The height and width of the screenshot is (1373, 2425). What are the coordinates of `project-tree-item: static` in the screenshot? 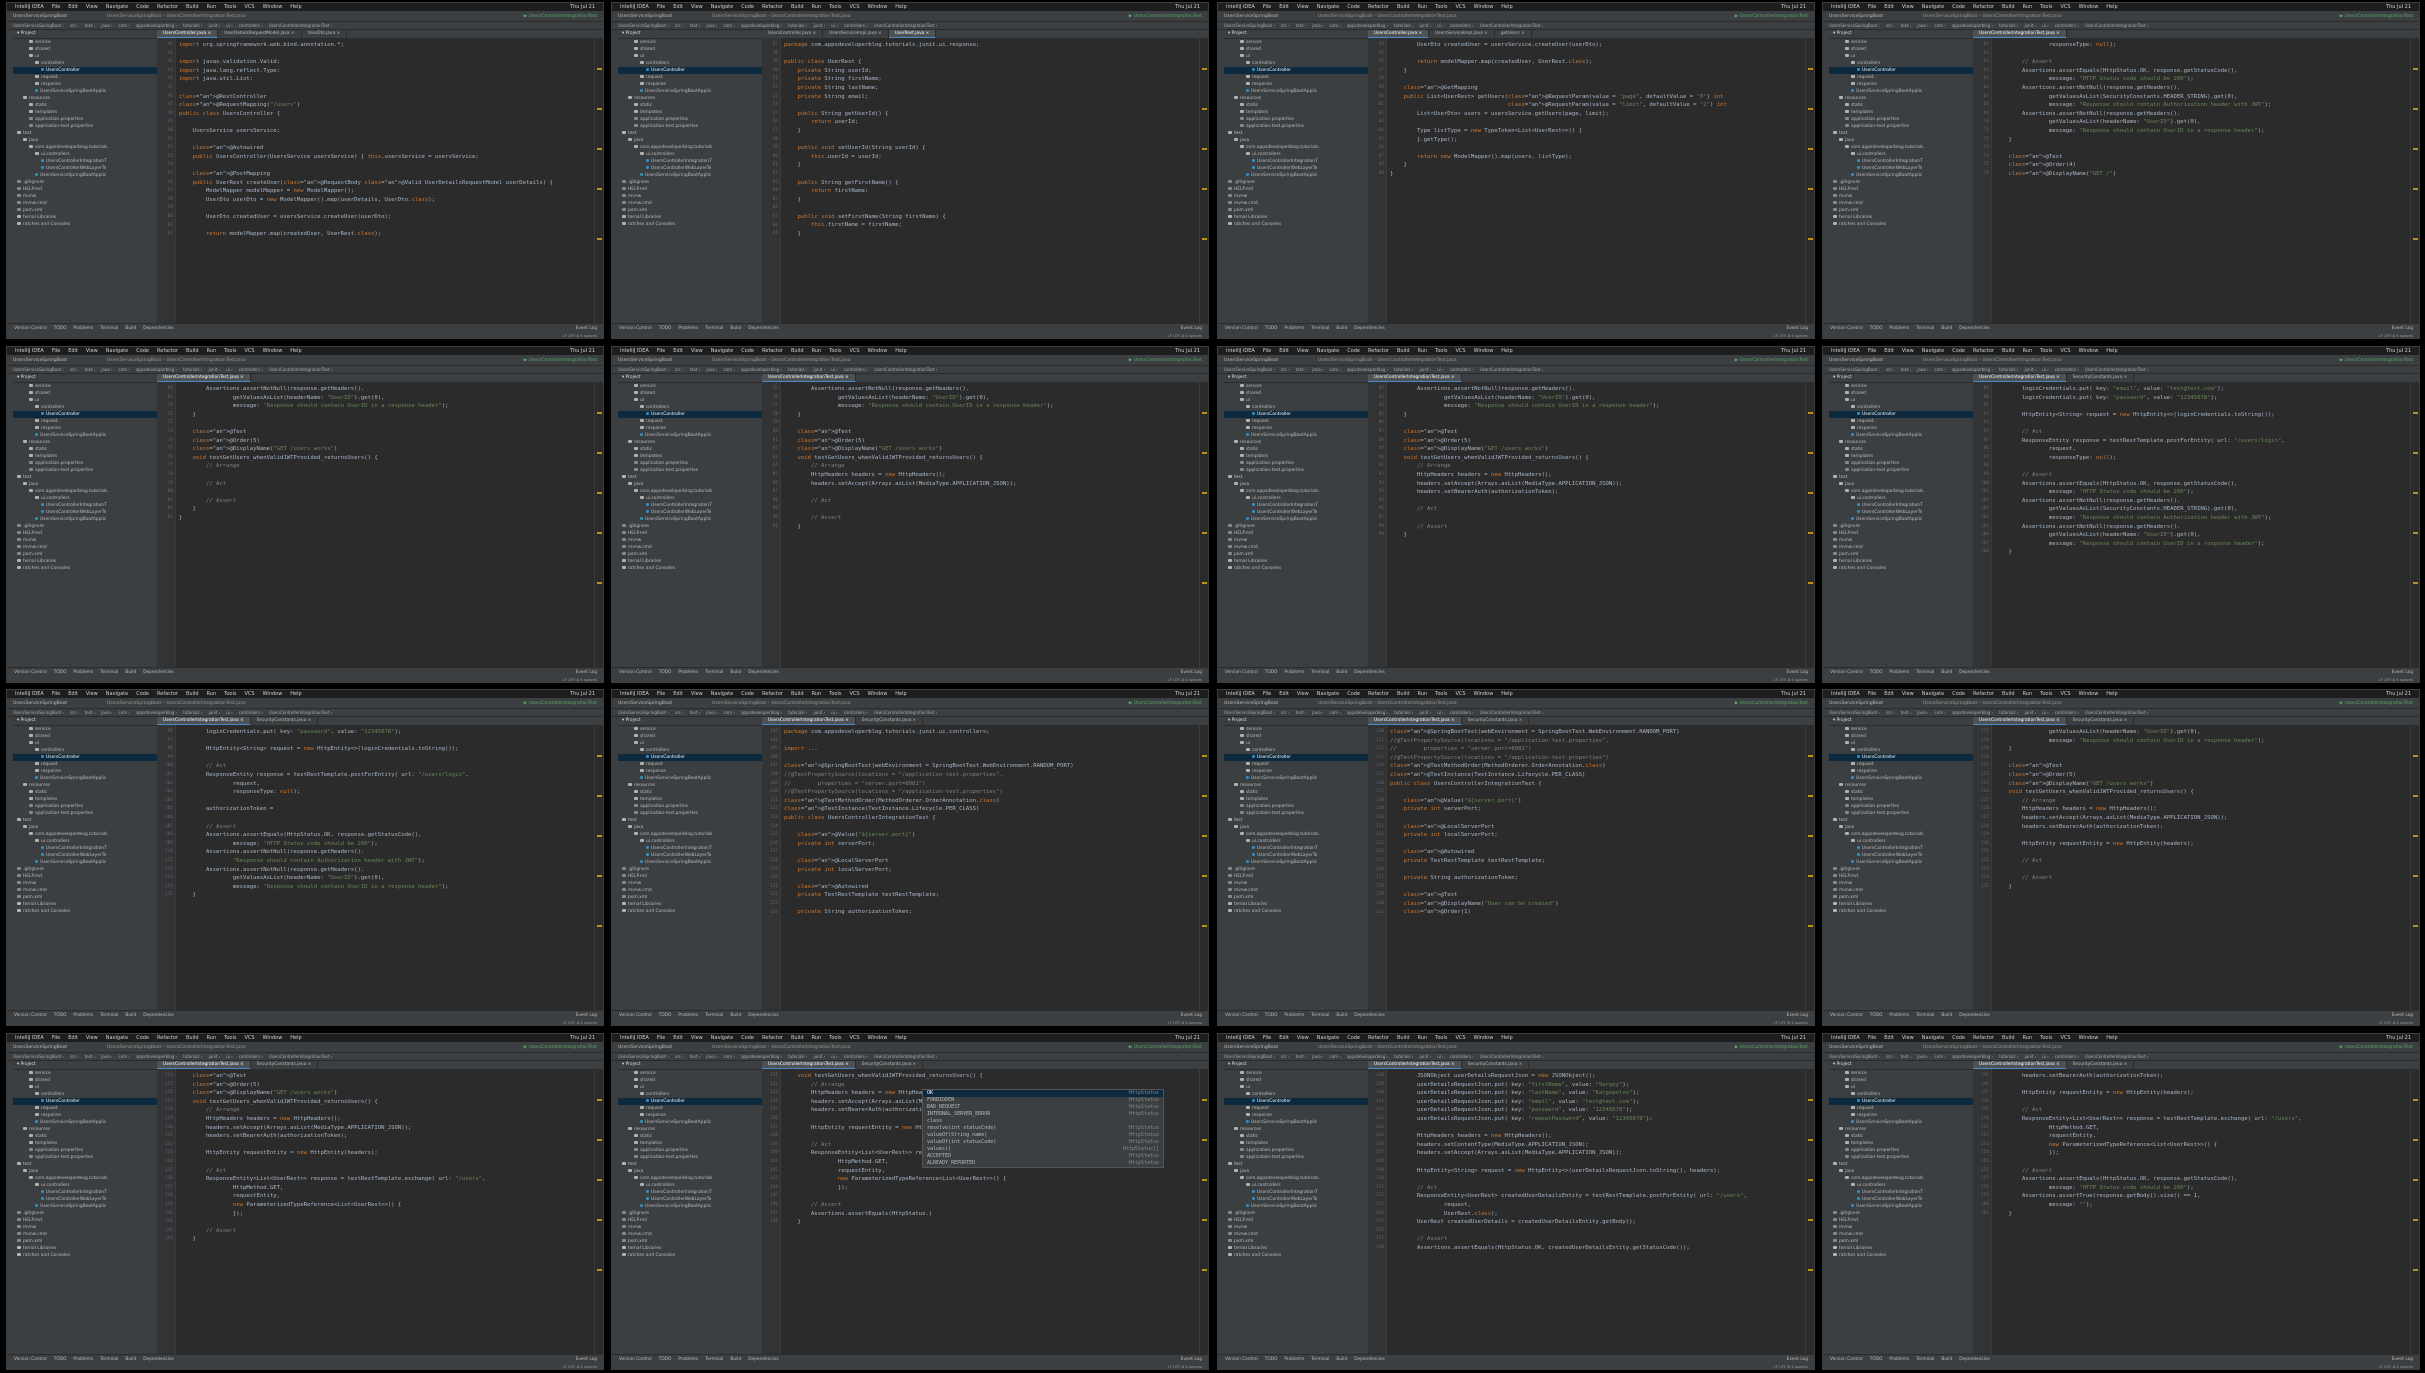 It's located at (85, 449).